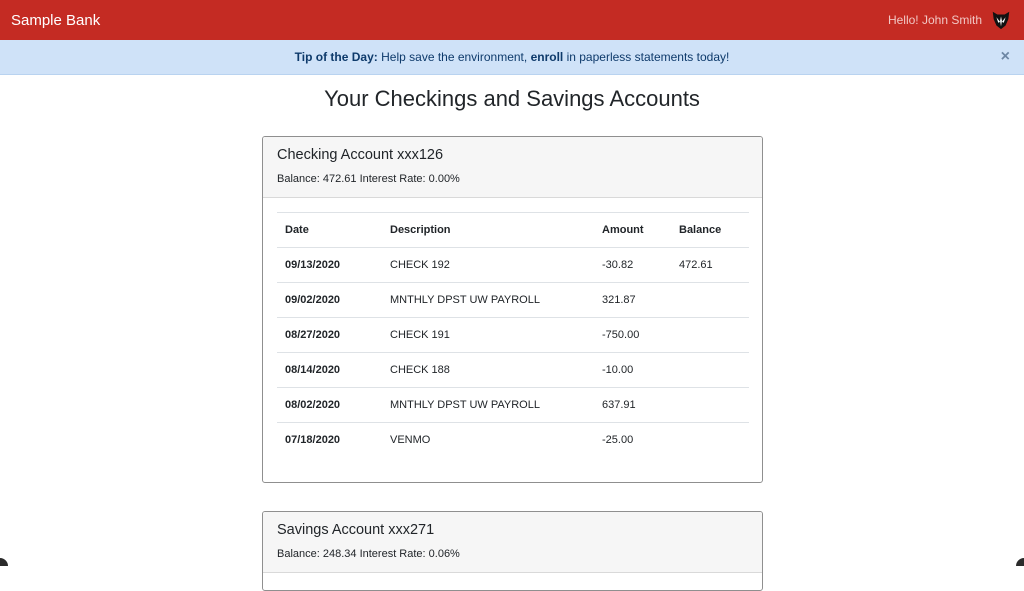 The width and height of the screenshot is (1024, 591). What do you see at coordinates (1005, 57) in the screenshot?
I see `close-icon: ×` at bounding box center [1005, 57].